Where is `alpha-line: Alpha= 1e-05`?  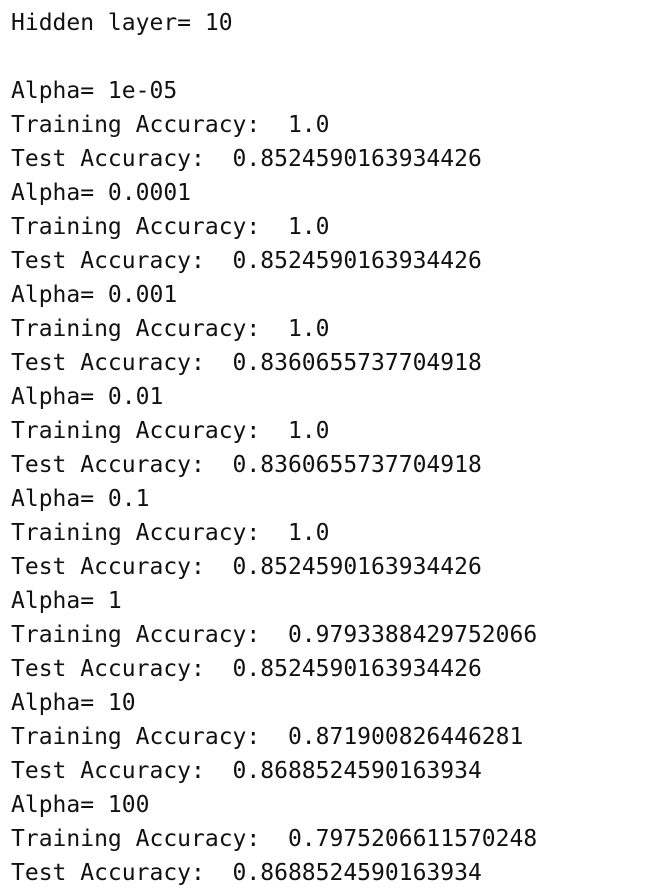 alpha-line: Alpha= 1e-05 is located at coordinates (94, 91).